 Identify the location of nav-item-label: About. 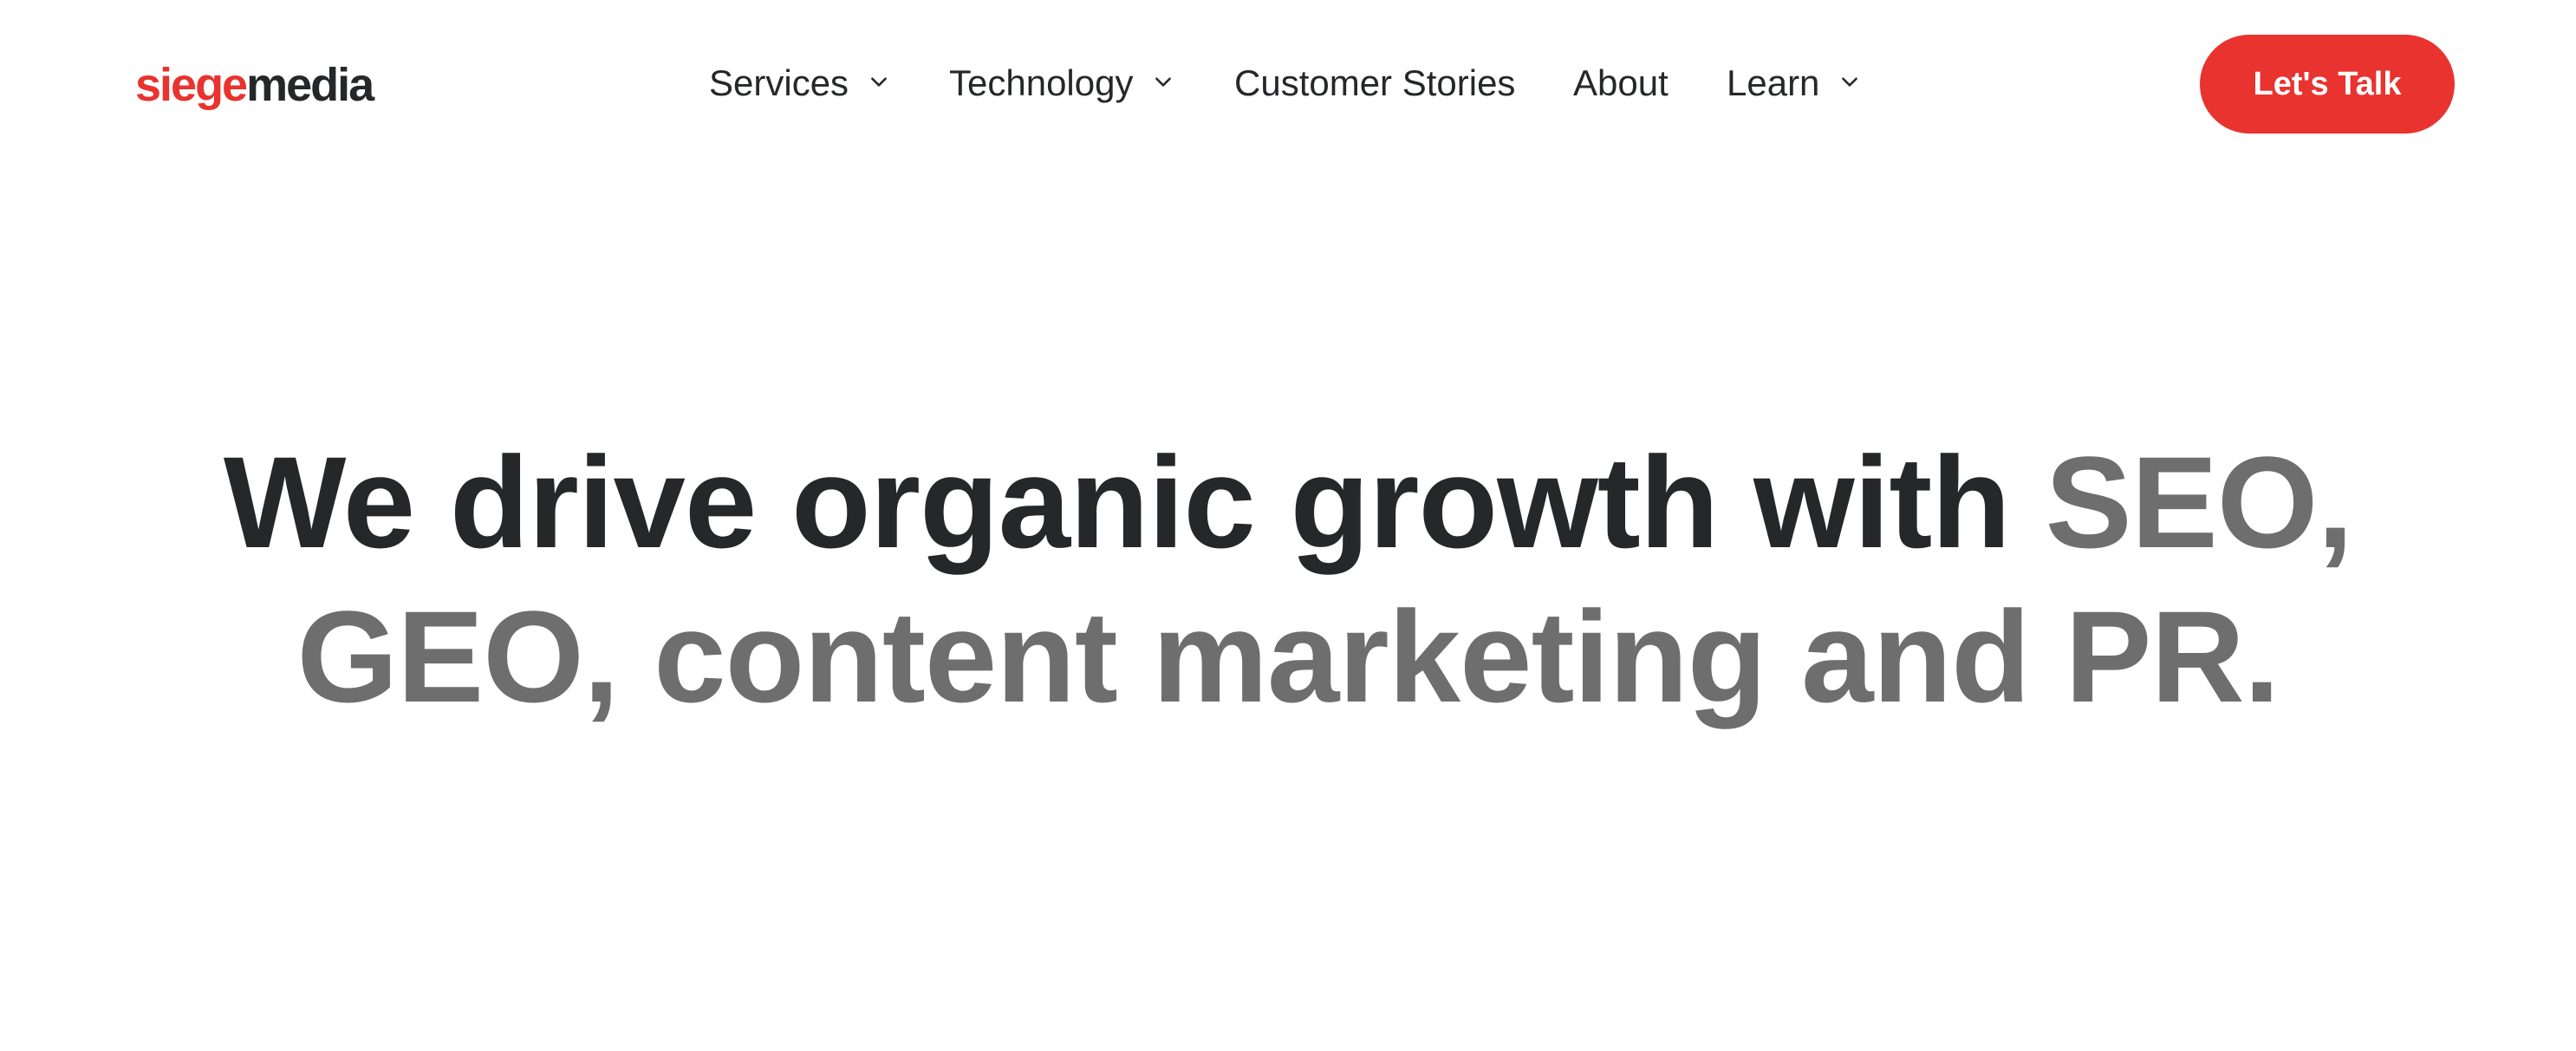
(1621, 83).